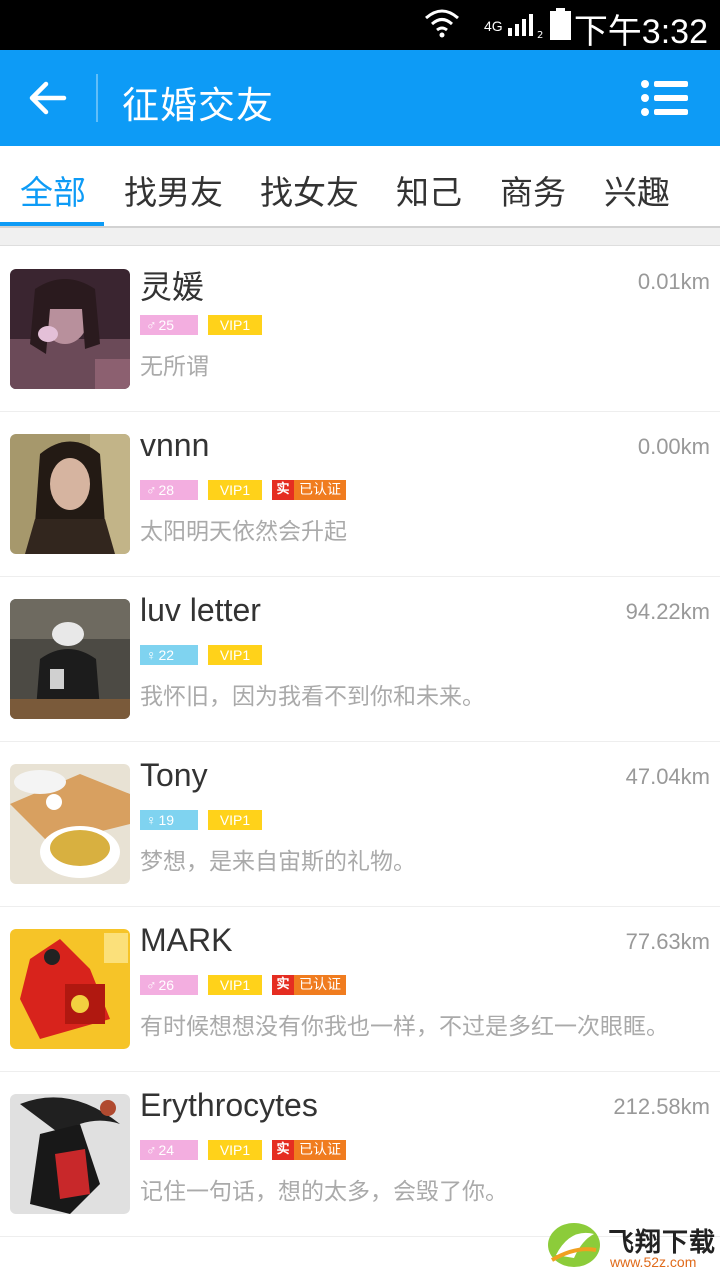 This screenshot has height=1280, width=720. Describe the element at coordinates (574, 1245) in the screenshot. I see `leaf-logo-icon` at that location.